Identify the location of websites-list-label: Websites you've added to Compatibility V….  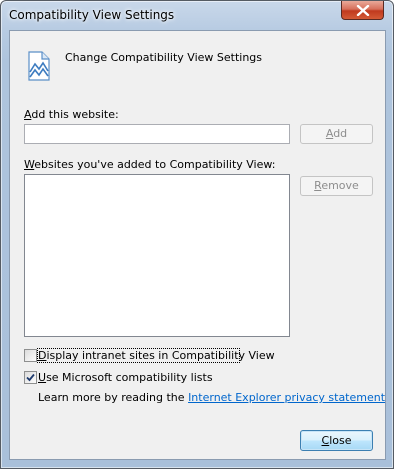
(149, 164).